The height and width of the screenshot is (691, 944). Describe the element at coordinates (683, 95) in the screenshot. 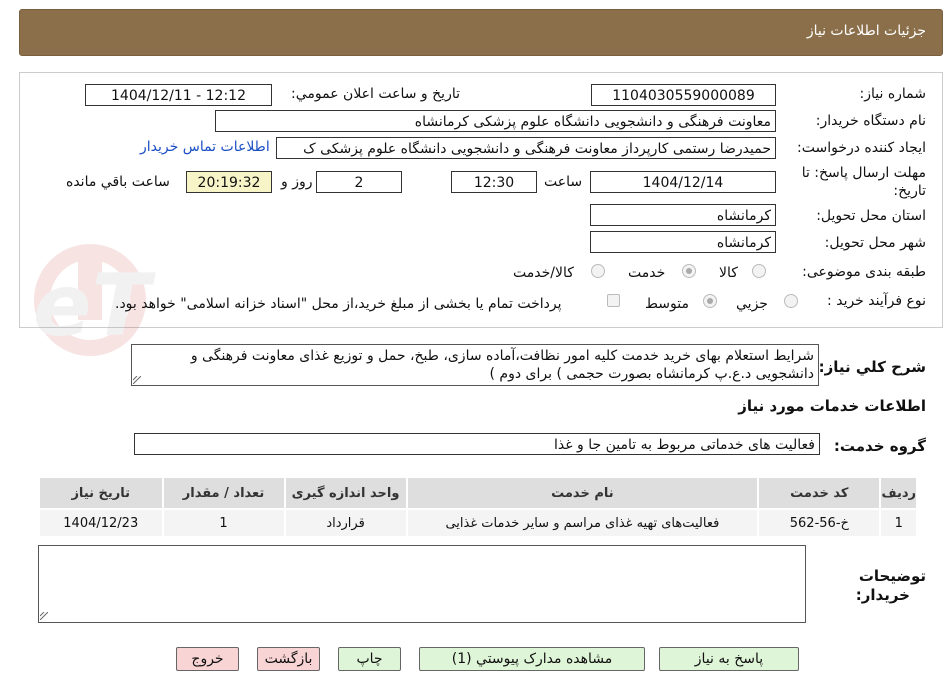

I see `need-number-field: 1104030559000089` at that location.